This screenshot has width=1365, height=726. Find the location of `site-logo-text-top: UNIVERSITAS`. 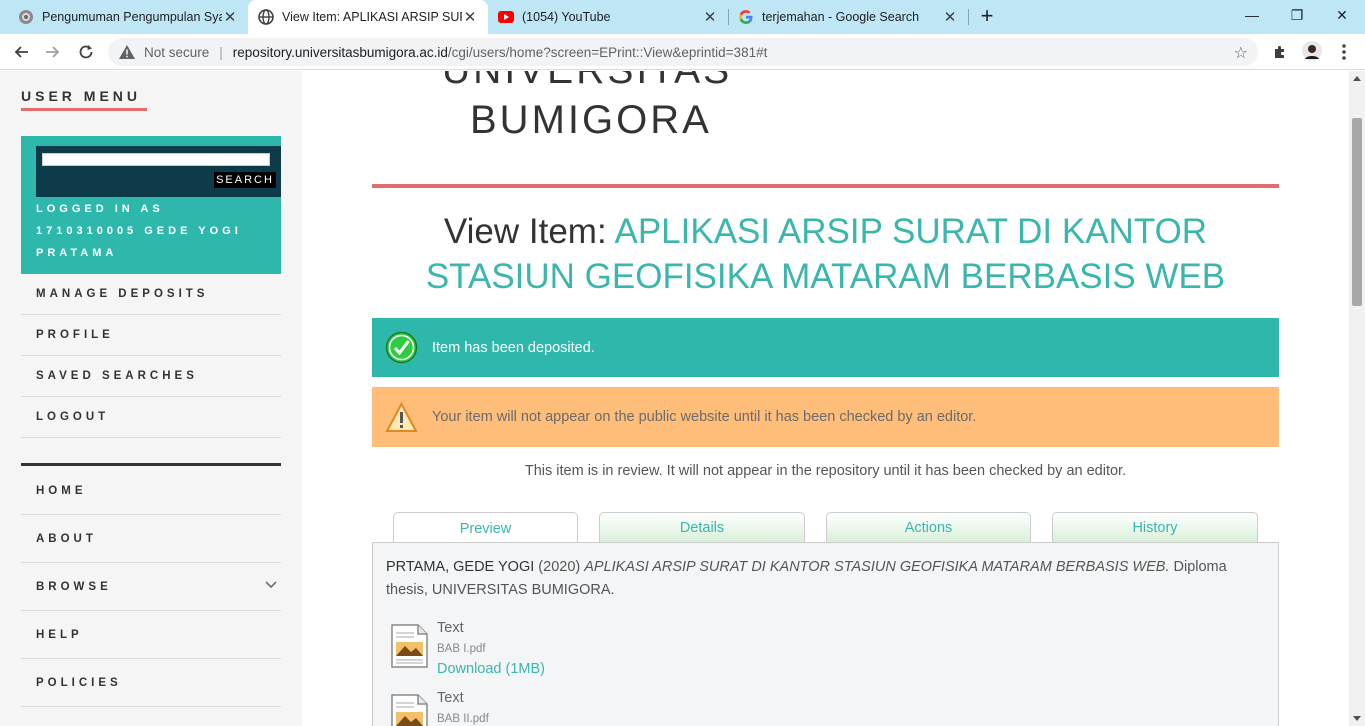

site-logo-text-top: UNIVERSITAS is located at coordinates (587, 82).